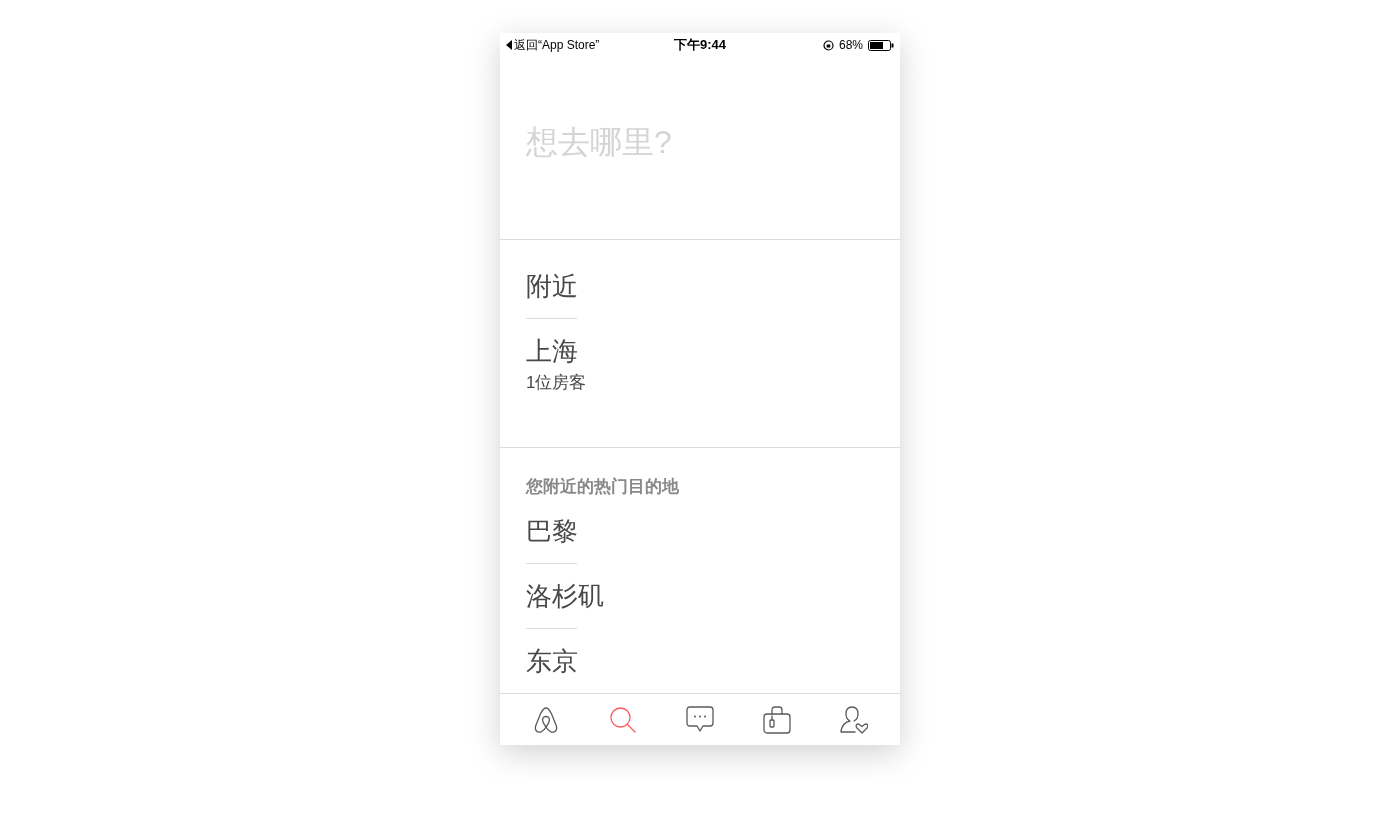 The height and width of the screenshot is (820, 1400). Describe the element at coordinates (552, 531) in the screenshot. I see `destination-item: 巴黎` at that location.